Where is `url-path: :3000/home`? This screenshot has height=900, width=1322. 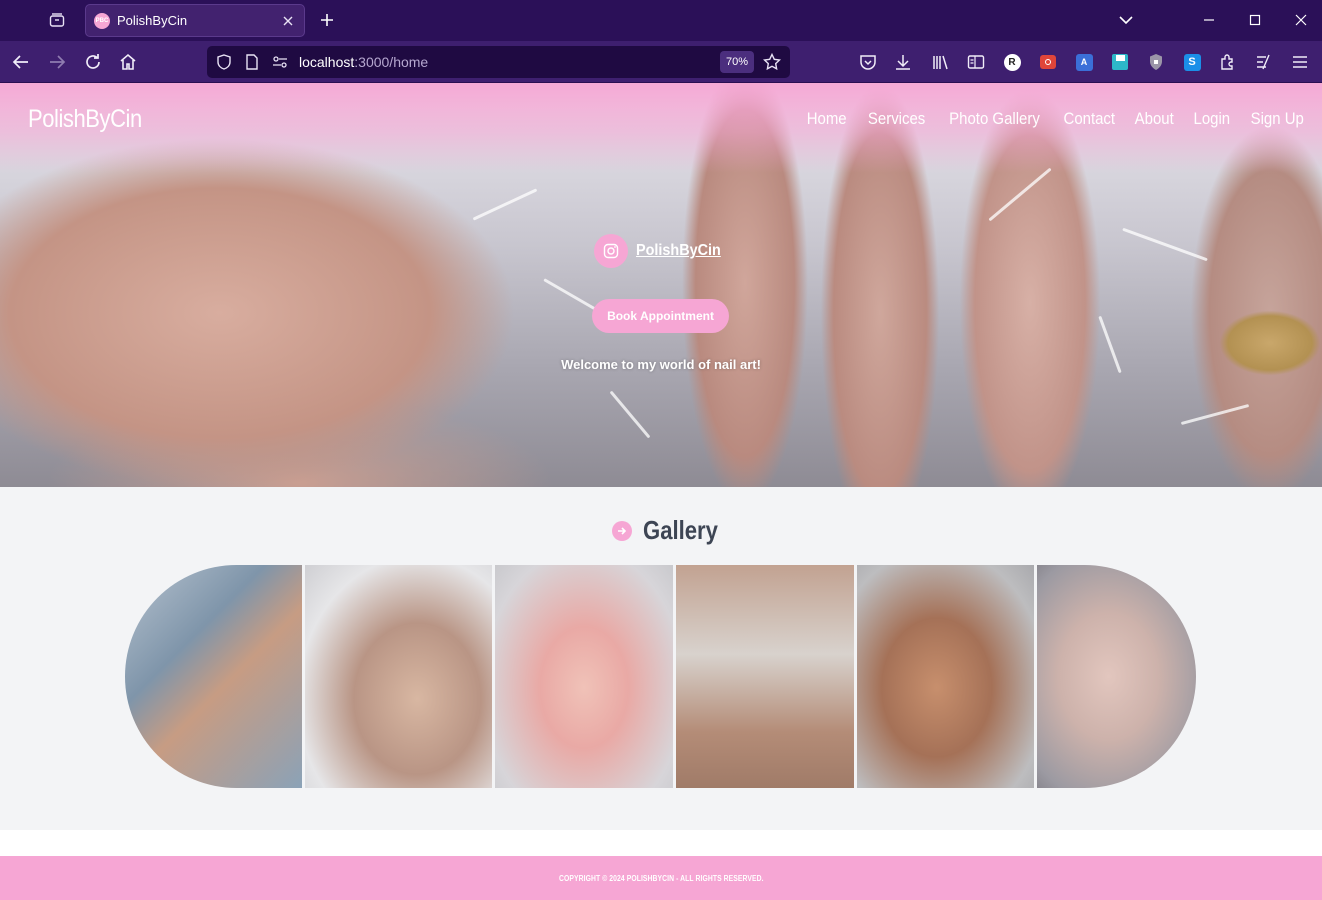
url-path: :3000/home is located at coordinates (391, 62).